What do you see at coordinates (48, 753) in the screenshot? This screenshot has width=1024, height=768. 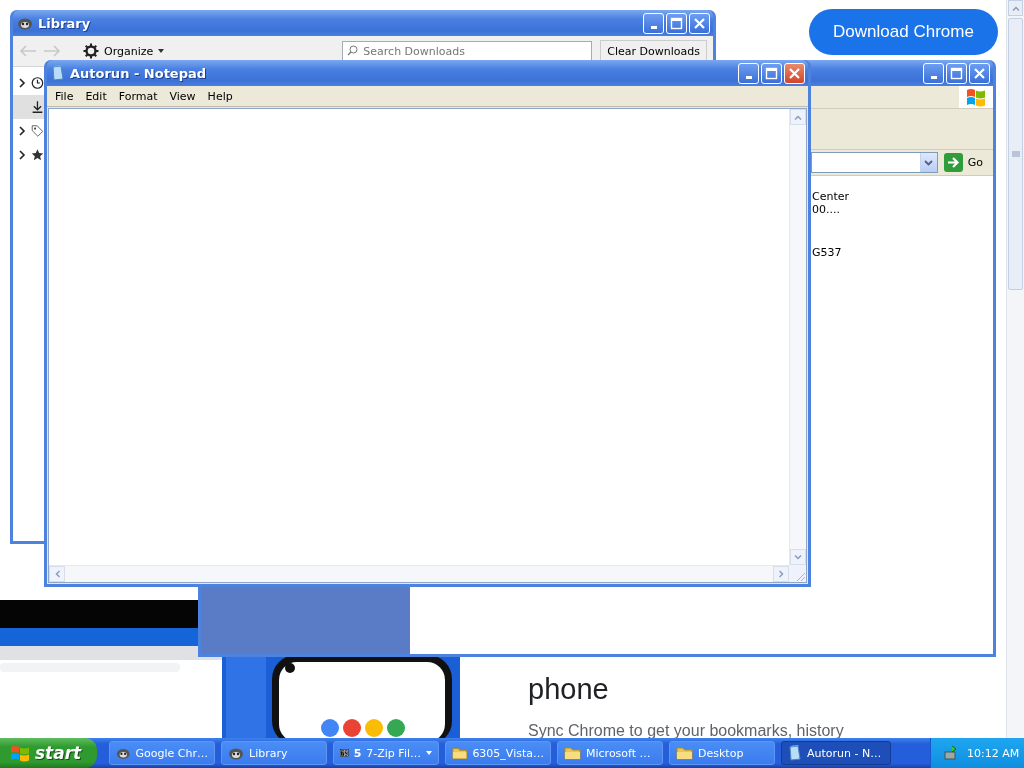 I see `start-button: start` at bounding box center [48, 753].